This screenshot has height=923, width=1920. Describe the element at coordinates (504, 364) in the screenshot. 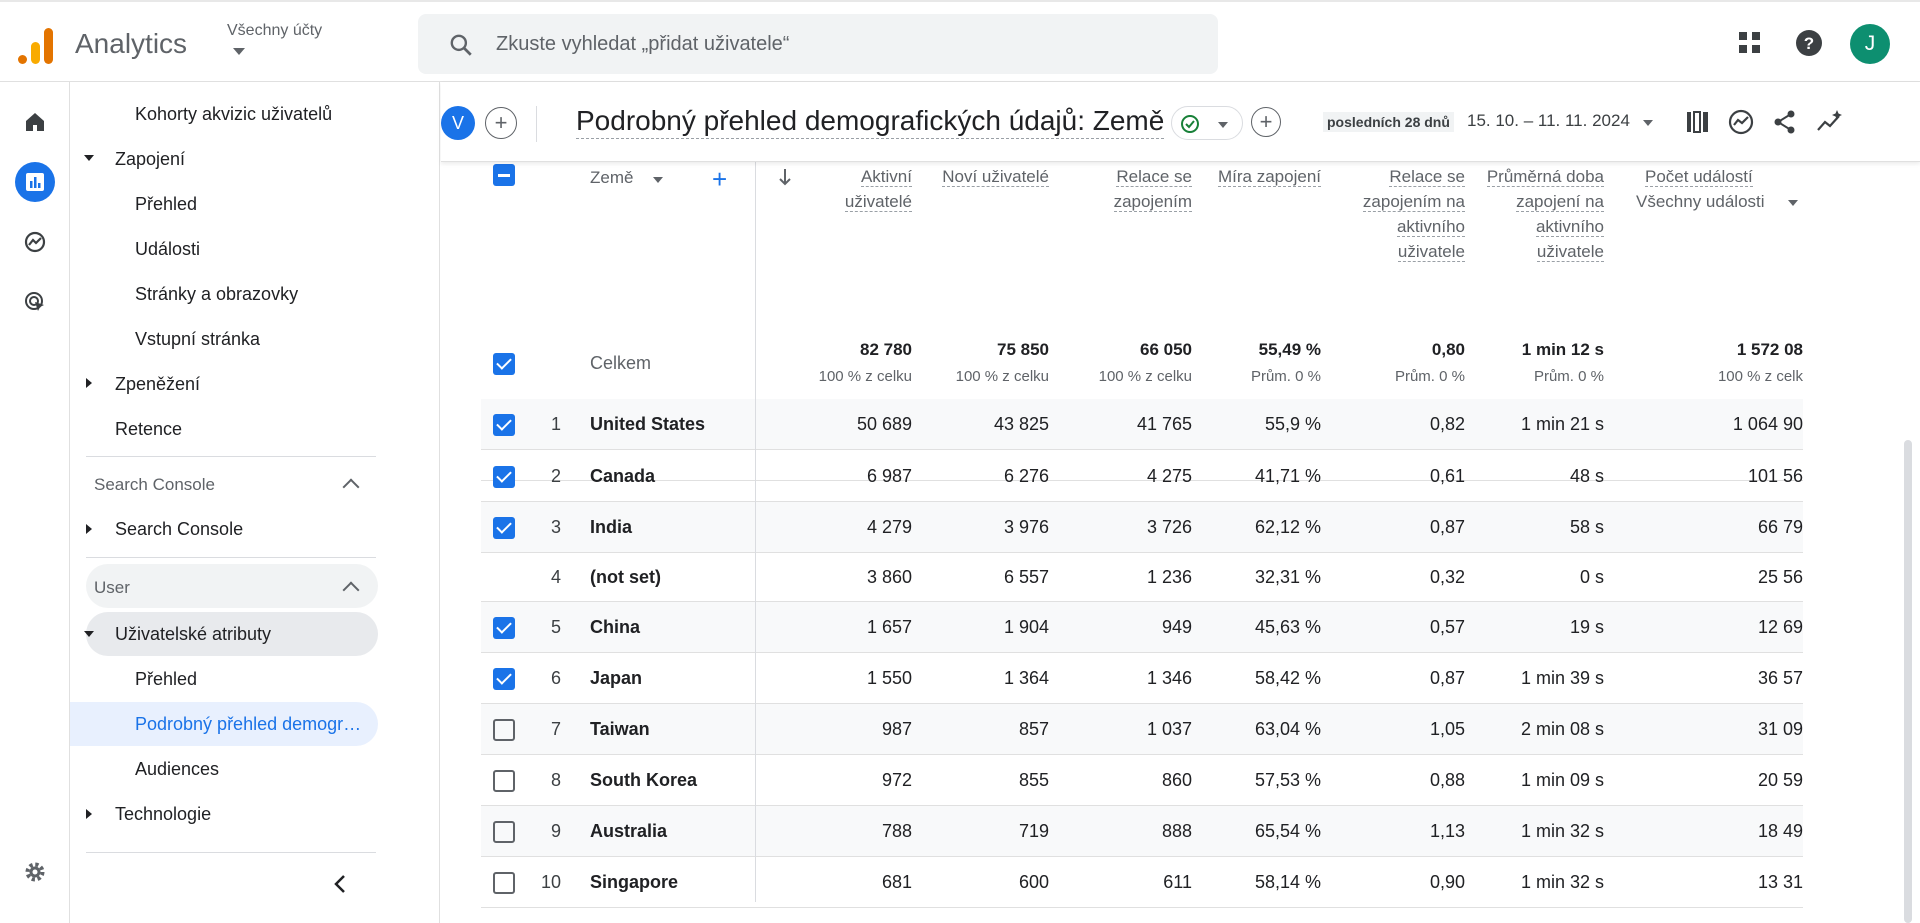

I see `totals-checkbox` at that location.